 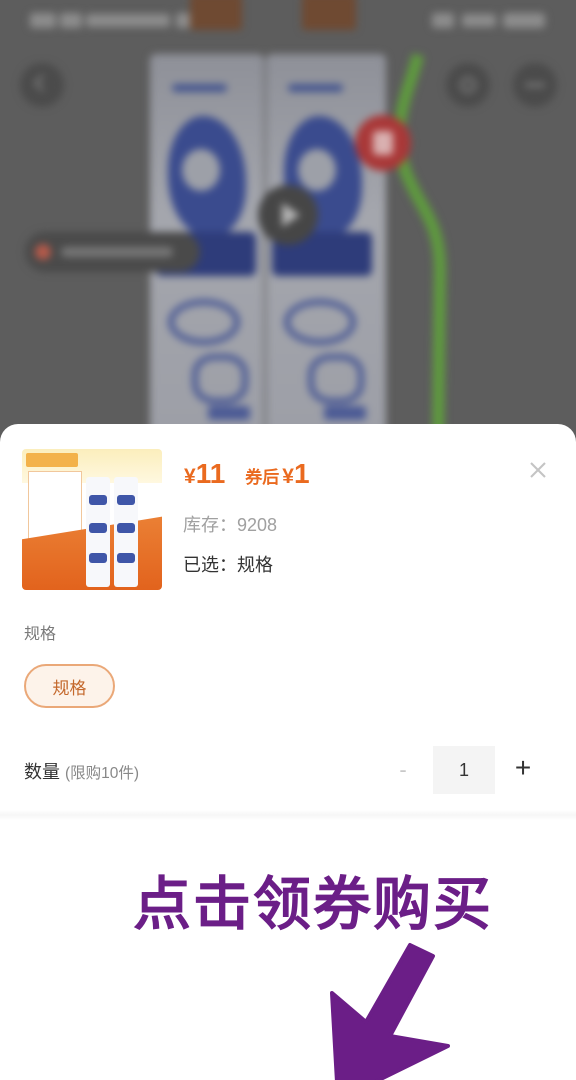 I want to click on purchase-limit-note: (限购10件), so click(x=102, y=773).